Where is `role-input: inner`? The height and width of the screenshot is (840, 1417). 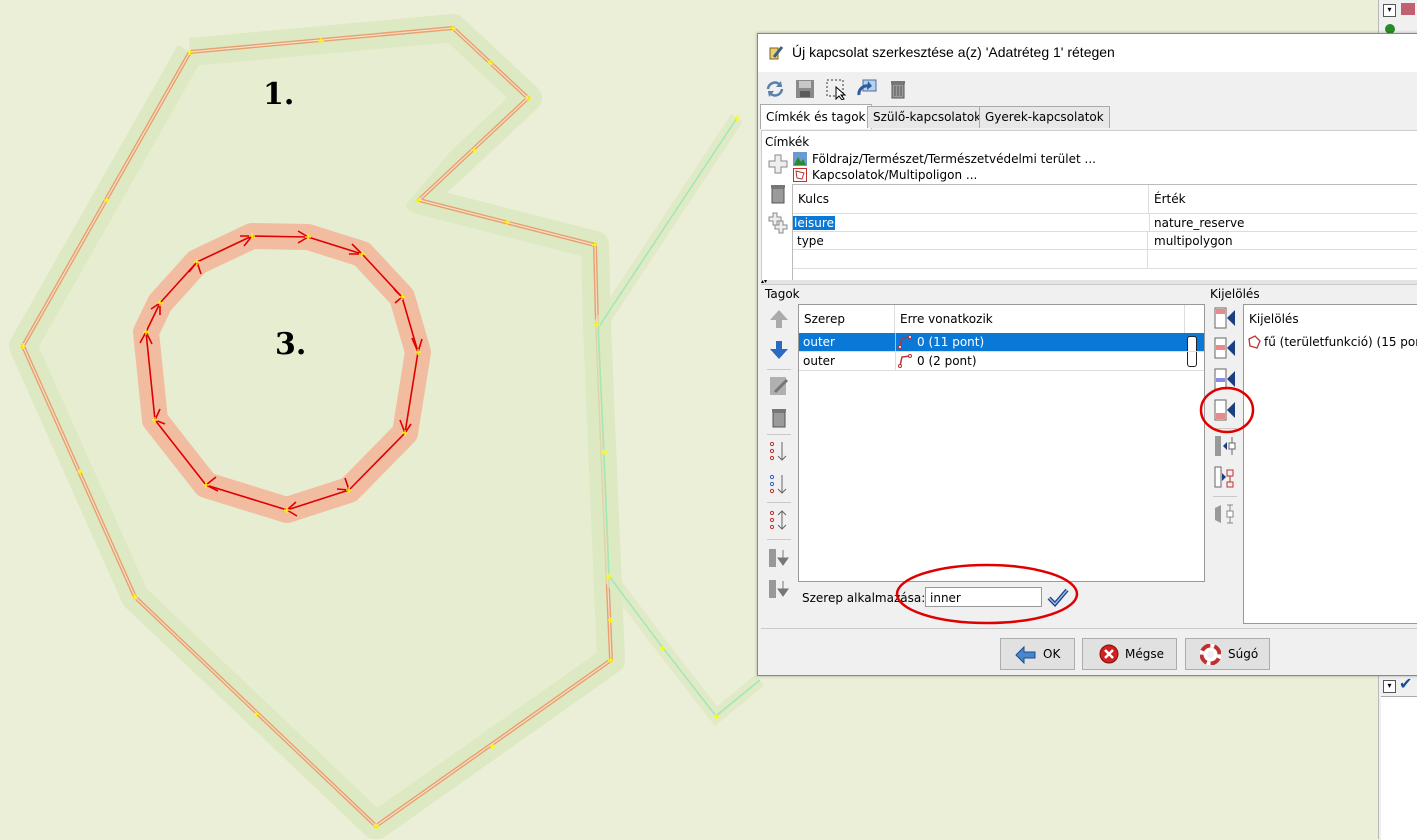
role-input: inner is located at coordinates (983, 597).